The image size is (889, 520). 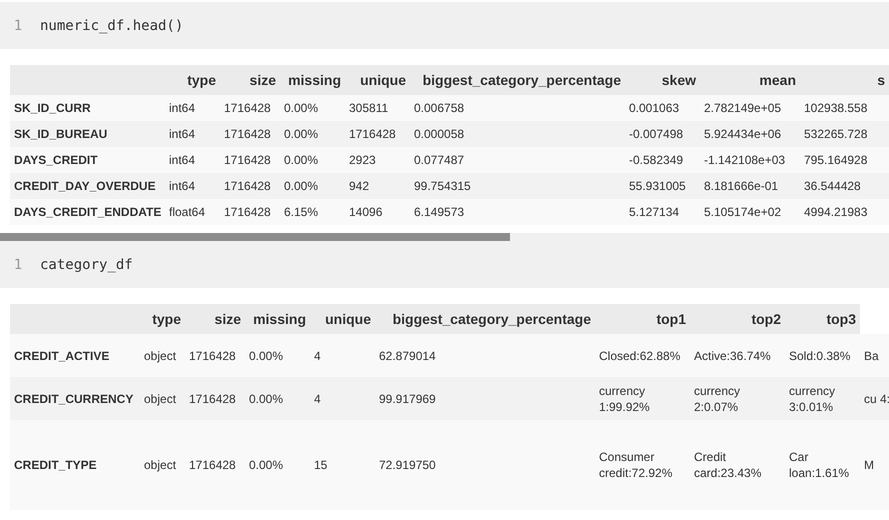 I want to click on table-cell: -1.142108e+03, so click(x=750, y=160).